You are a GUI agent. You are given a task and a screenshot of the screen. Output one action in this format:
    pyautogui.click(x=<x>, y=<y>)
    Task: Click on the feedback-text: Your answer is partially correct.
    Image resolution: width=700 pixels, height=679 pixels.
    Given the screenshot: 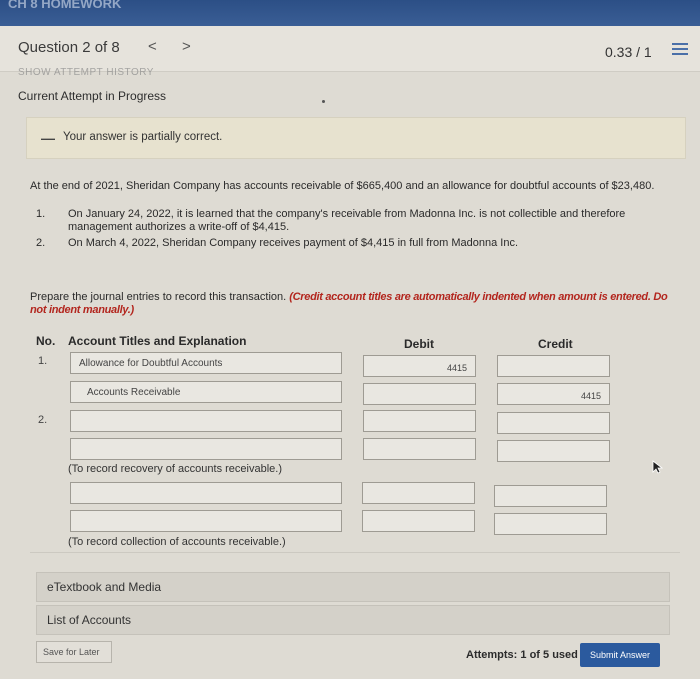 What is the action you would take?
    pyautogui.click(x=143, y=137)
    